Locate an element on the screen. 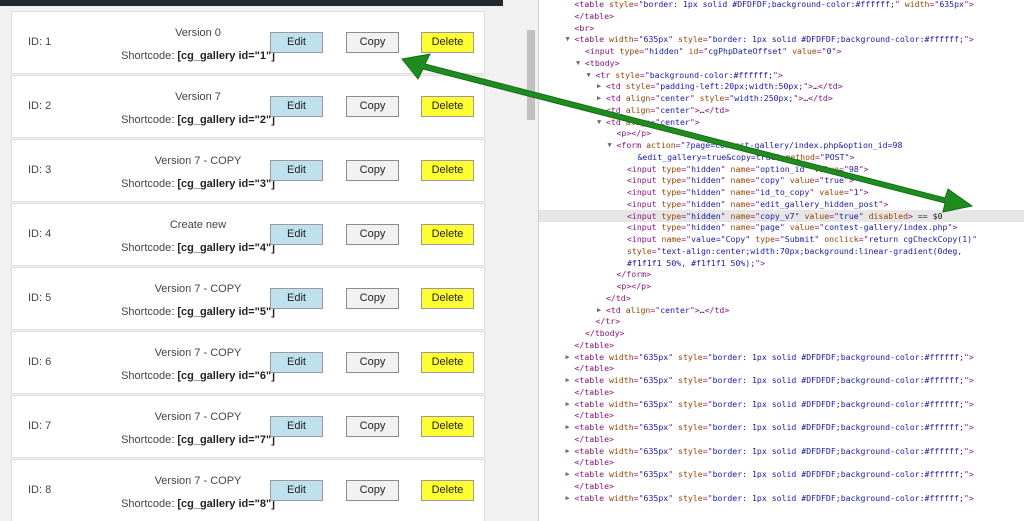 This screenshot has width=1024, height=521. dom-node-line: ▼ <tr style="background-color:#ffffff;"> is located at coordinates (781, 75).